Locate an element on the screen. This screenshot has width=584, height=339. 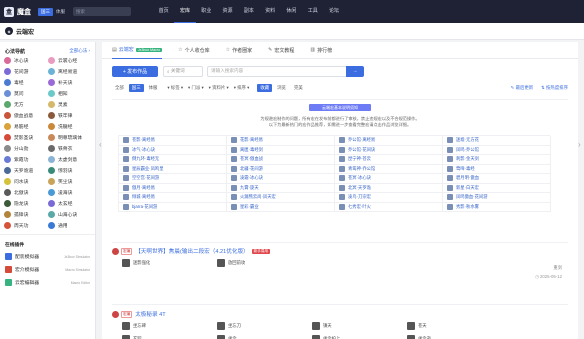
filter-dropdown: ▾ 资料片 ▾ is located at coordinates (219, 88).